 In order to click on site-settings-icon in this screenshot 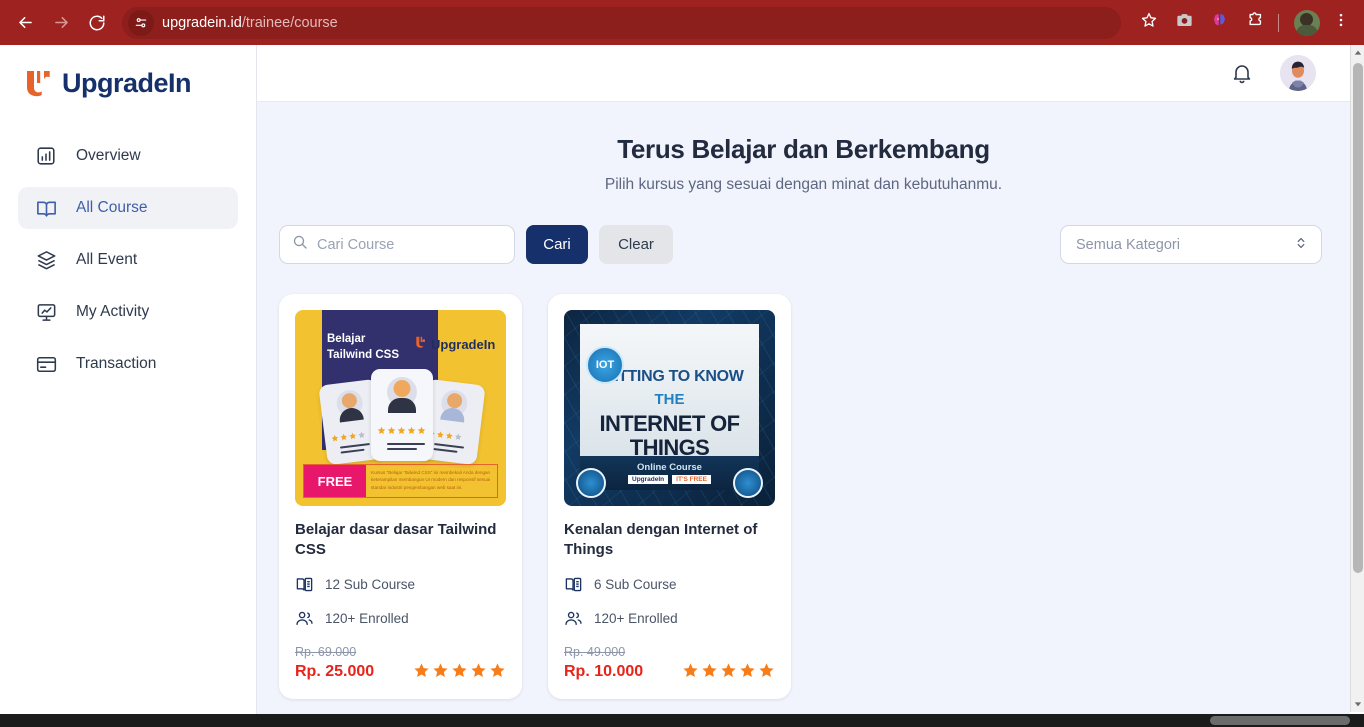, I will do `click(141, 22)`.